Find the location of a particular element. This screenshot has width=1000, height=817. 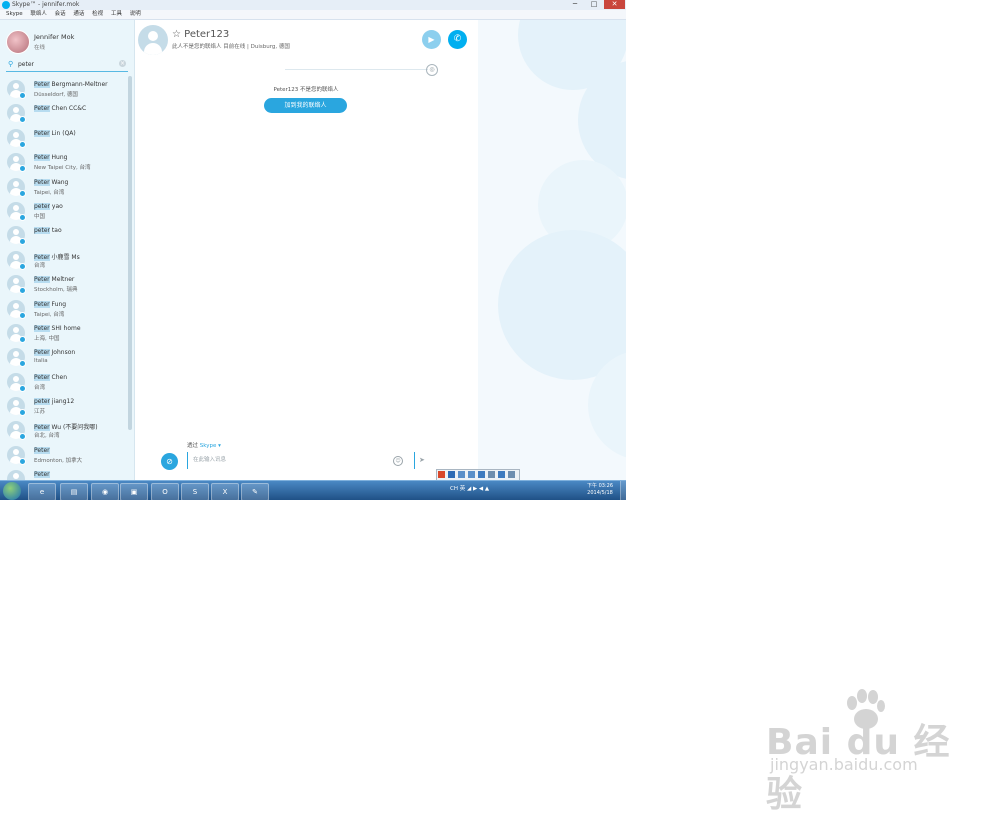

contact-name-header: ☆ Peter123 is located at coordinates (200, 34).